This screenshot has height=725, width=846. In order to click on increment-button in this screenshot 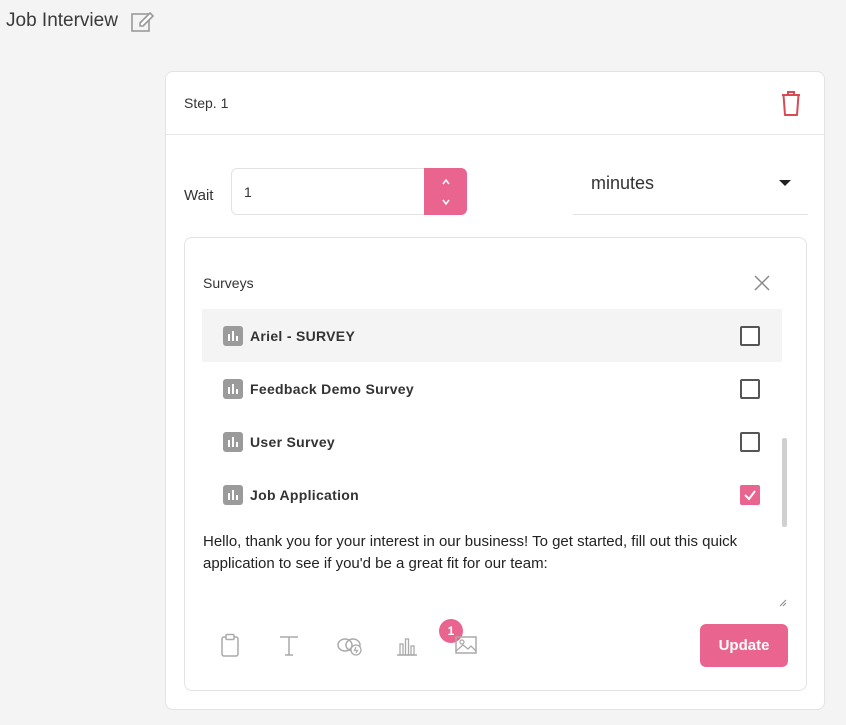, I will do `click(445, 182)`.